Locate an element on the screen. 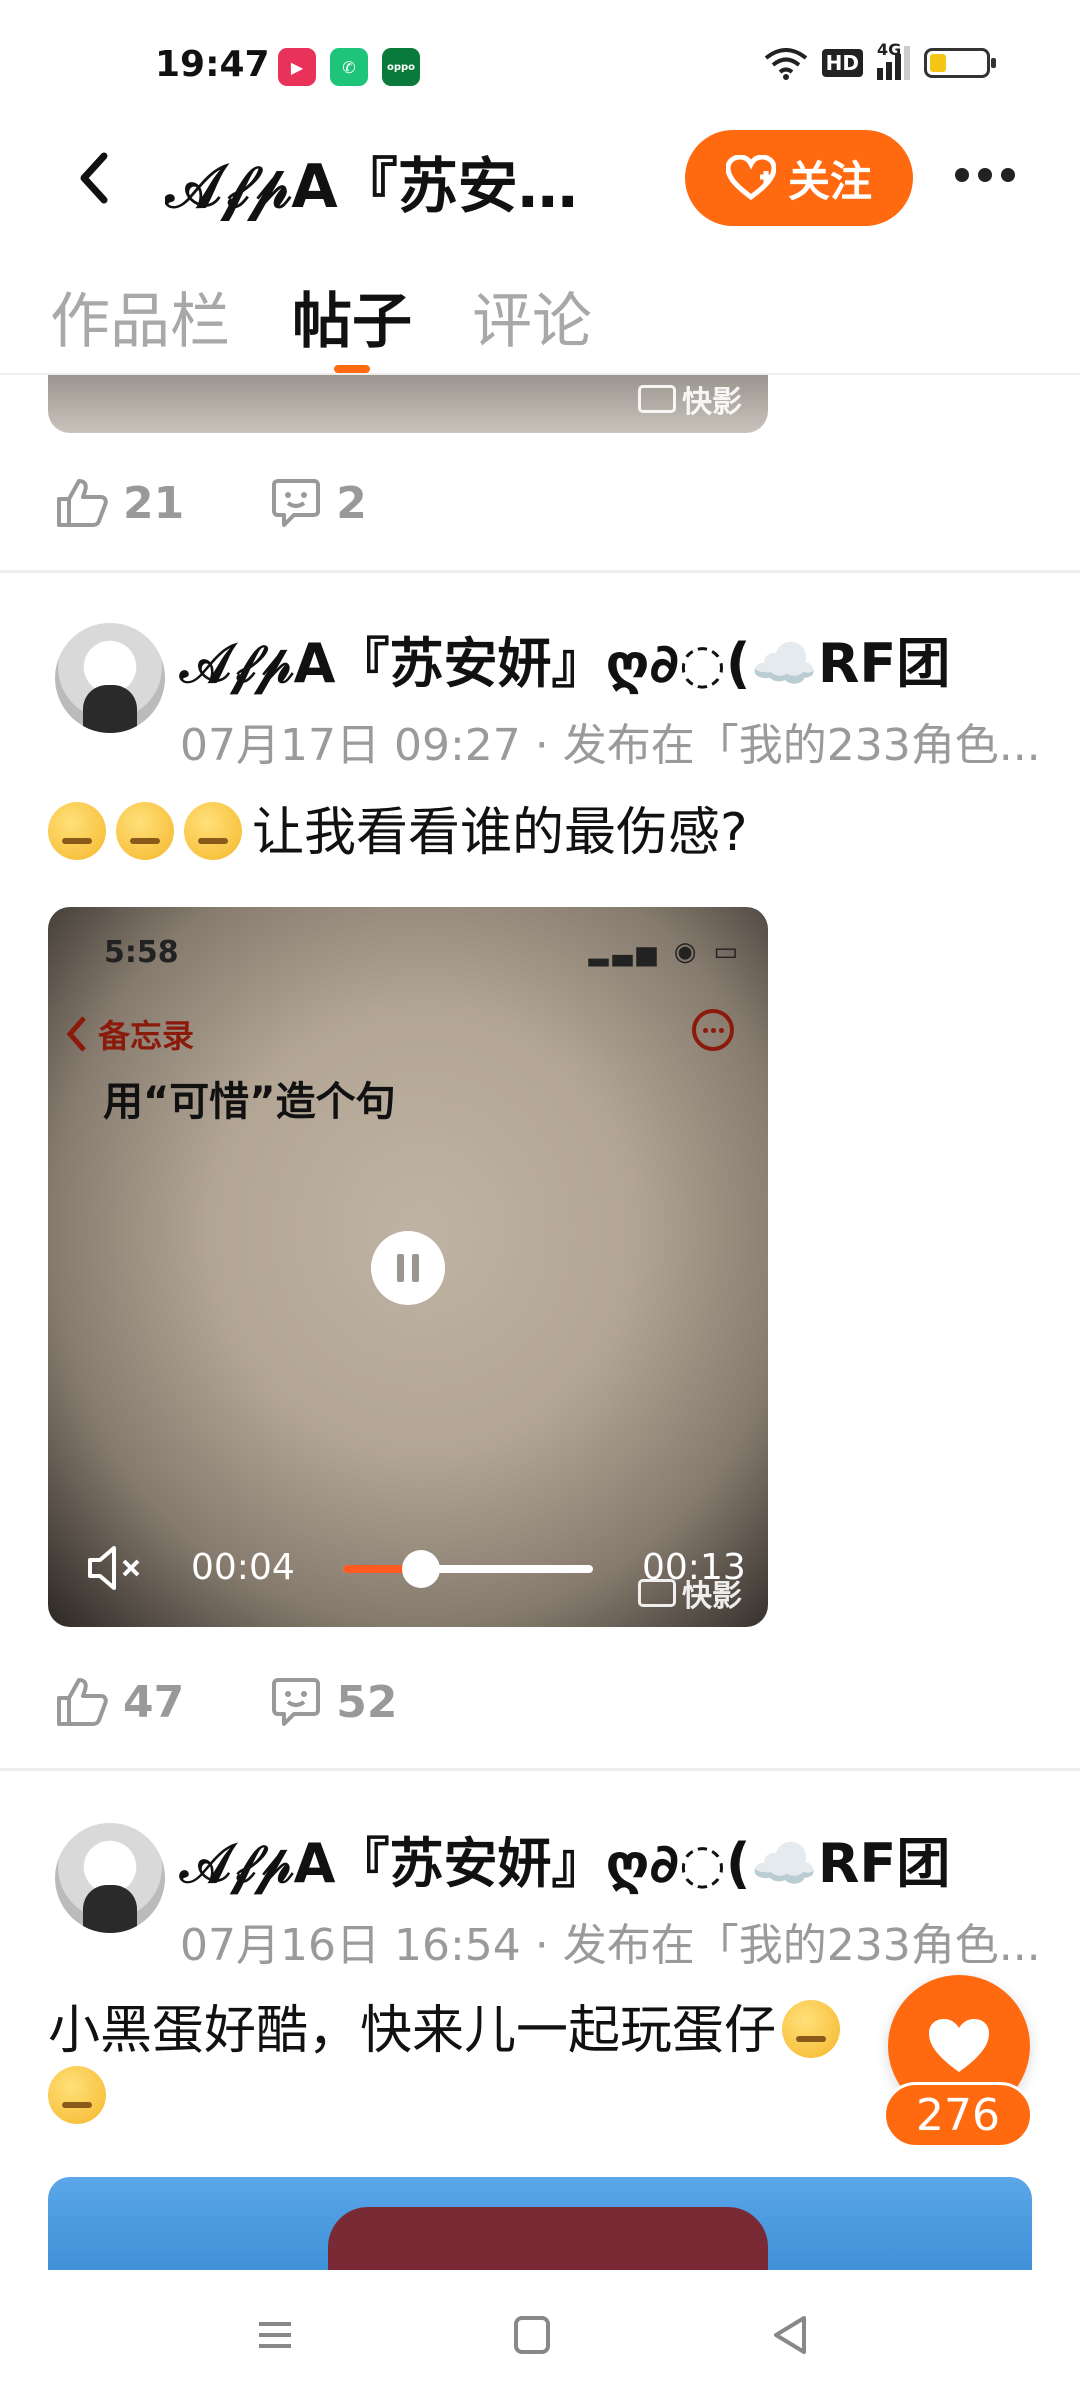  like-count: 47 is located at coordinates (154, 1702).